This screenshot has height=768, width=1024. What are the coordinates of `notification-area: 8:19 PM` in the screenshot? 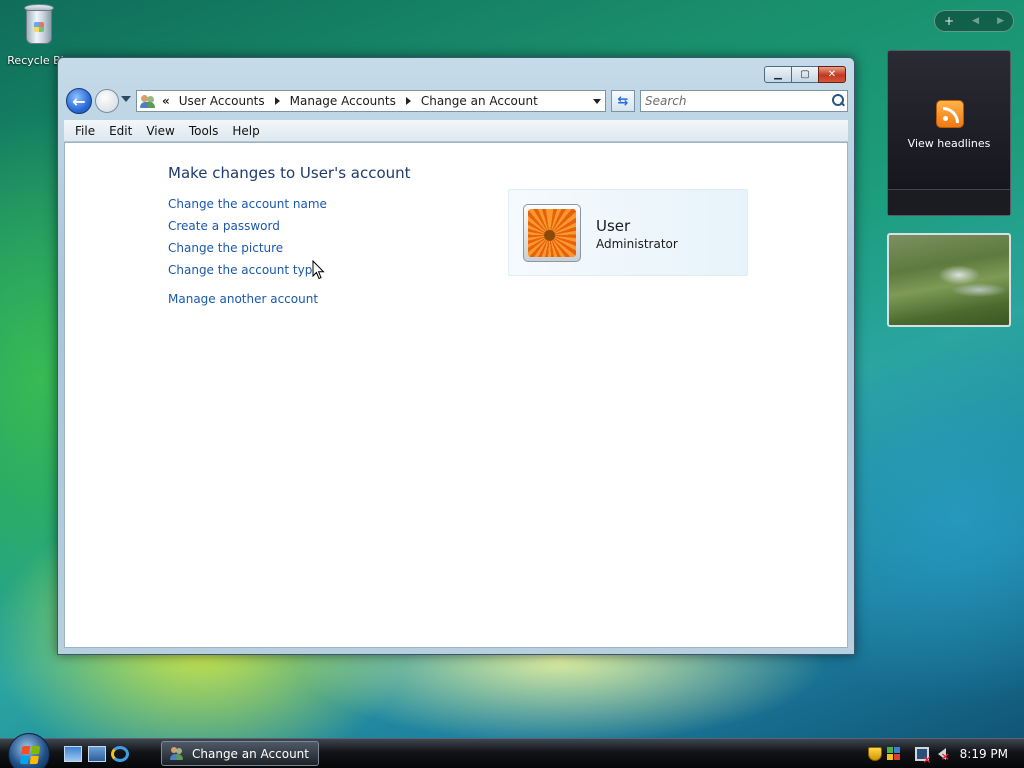 It's located at (945, 753).